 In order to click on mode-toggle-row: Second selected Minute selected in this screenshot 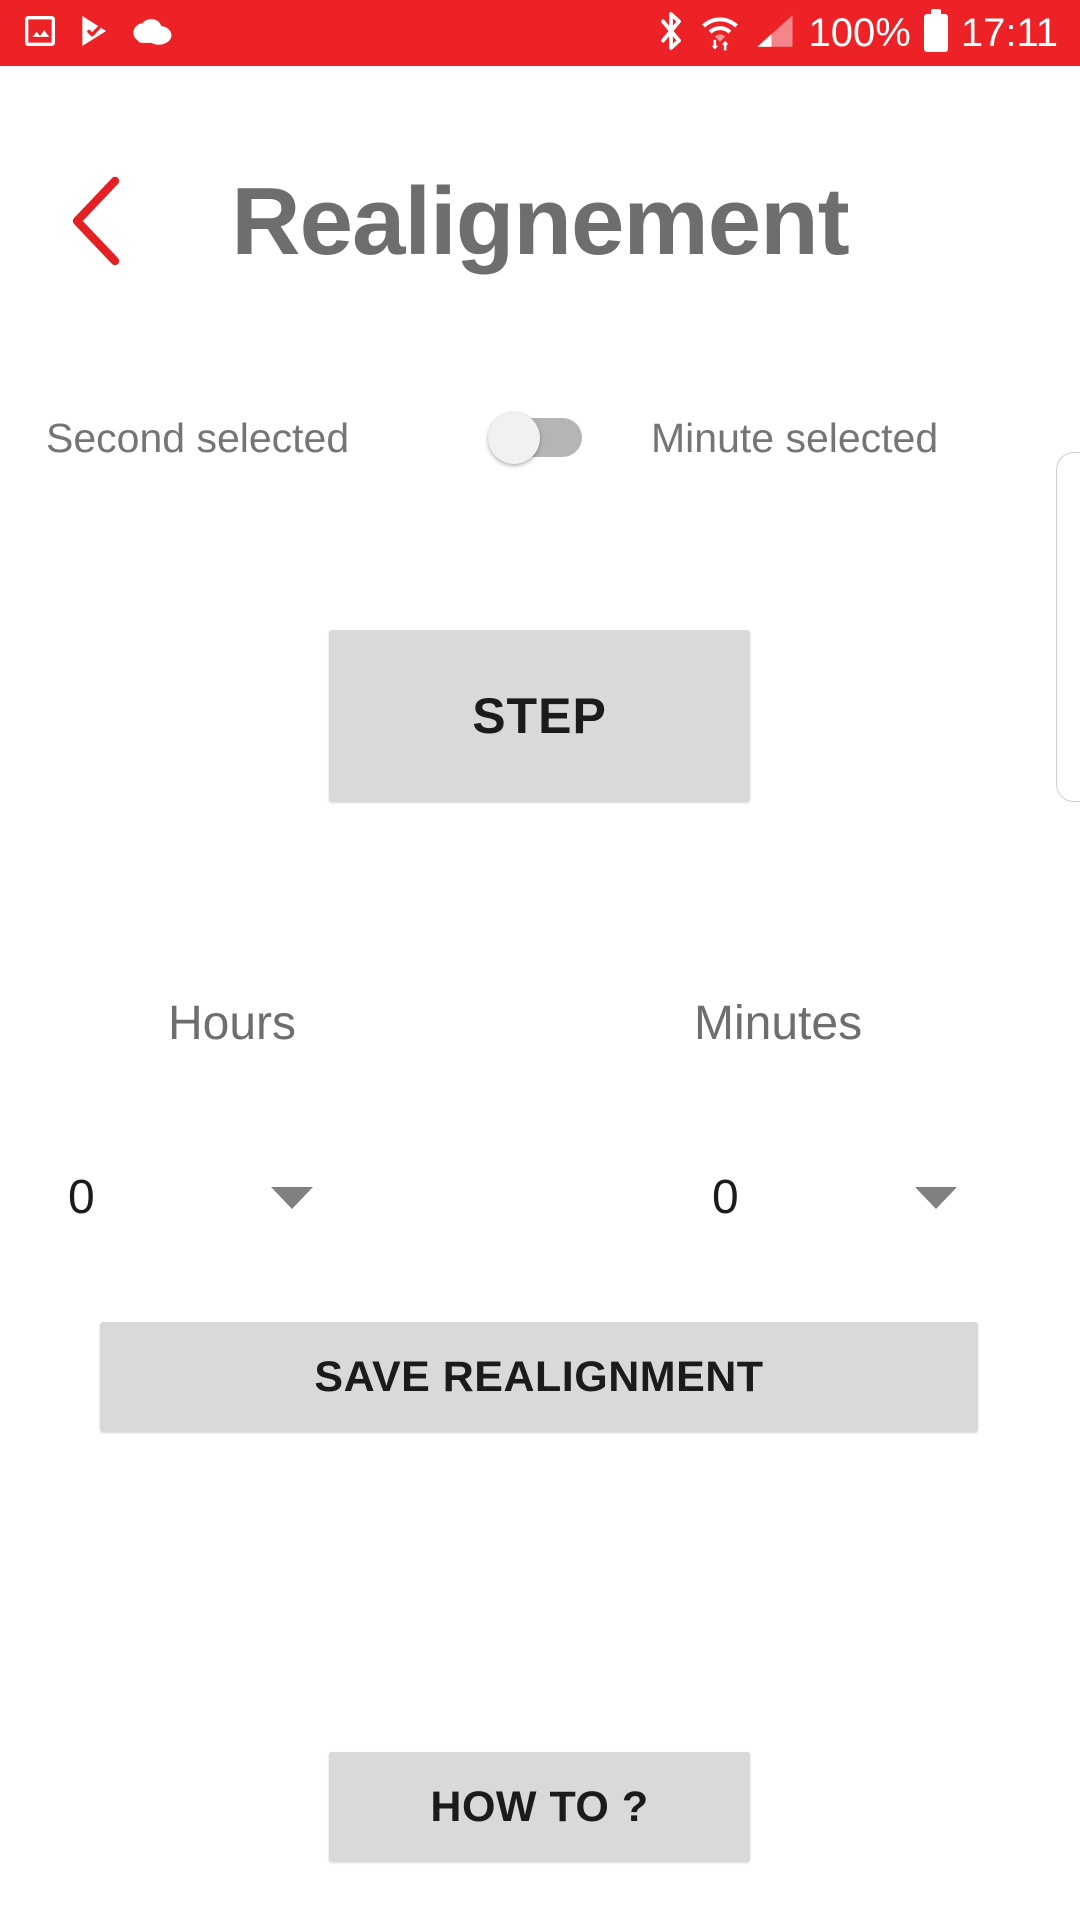, I will do `click(540, 438)`.